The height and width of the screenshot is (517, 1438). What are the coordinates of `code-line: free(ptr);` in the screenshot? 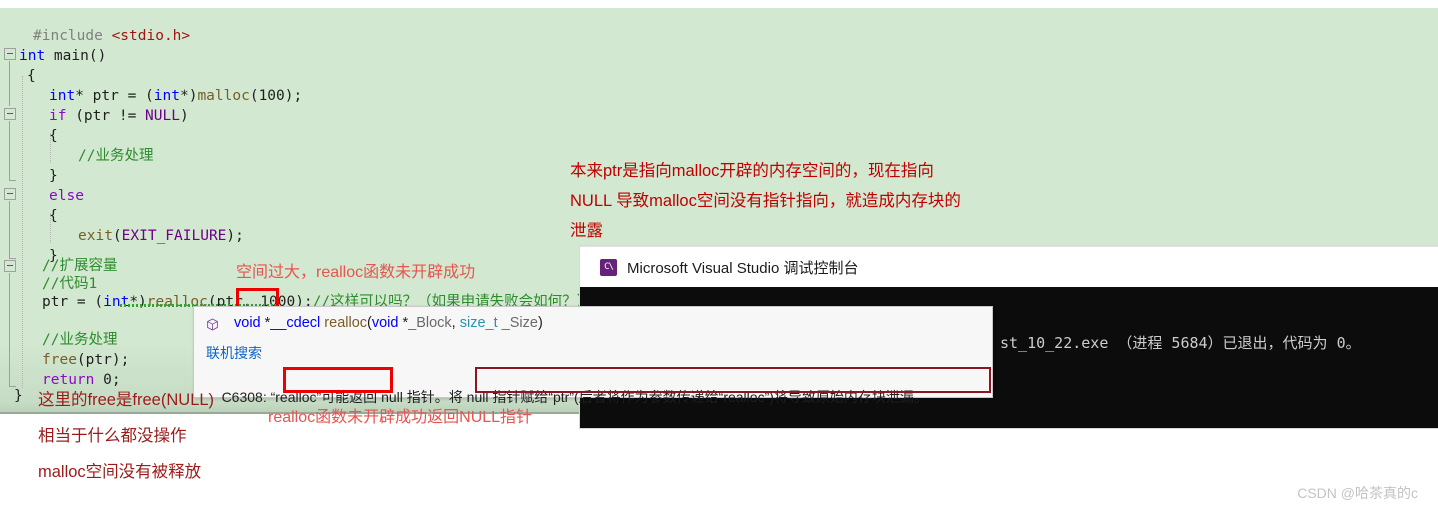 It's located at (85, 360).